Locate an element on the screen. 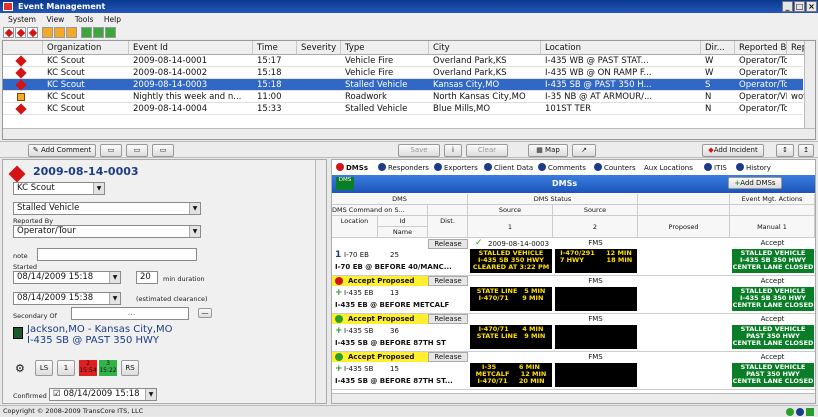 The height and width of the screenshot is (417, 818). lane-1: 1 is located at coordinates (66, 368).